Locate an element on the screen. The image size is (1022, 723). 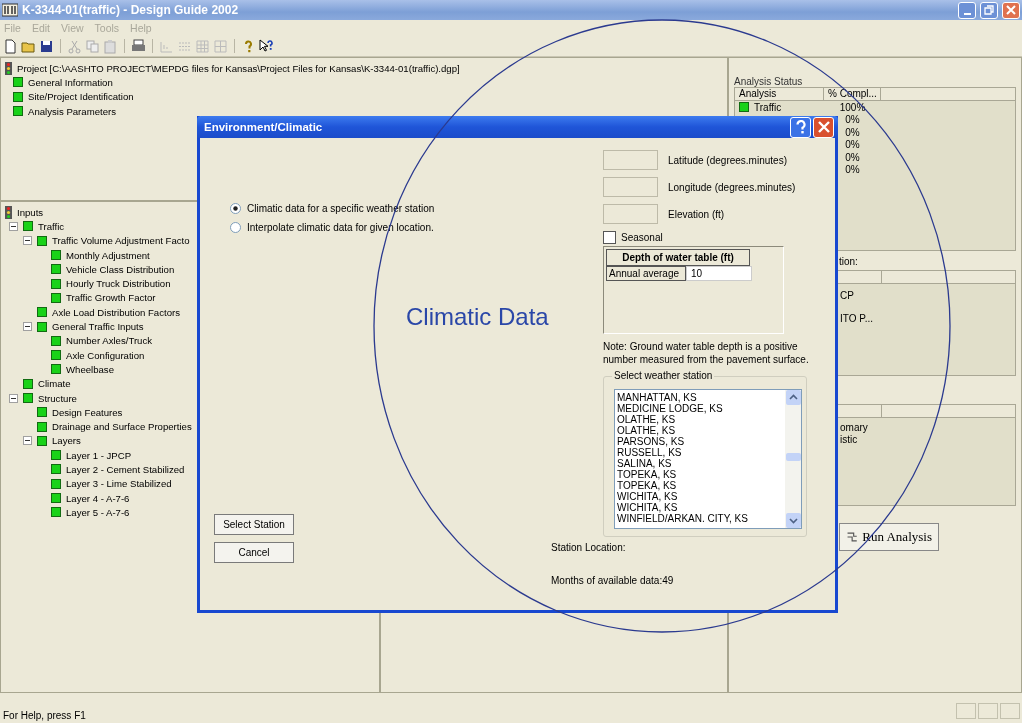
table-cell-text: istic is located at coordinates (849, 440).